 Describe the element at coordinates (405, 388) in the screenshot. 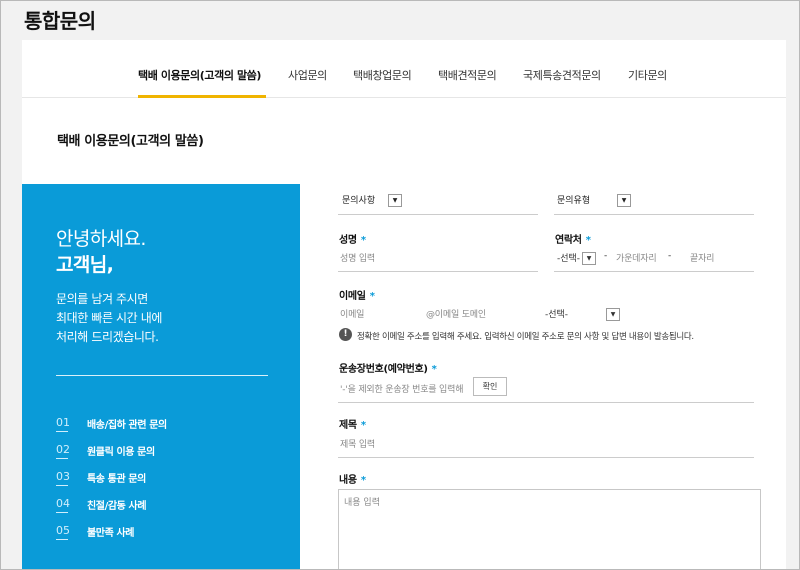

I see `tracking-number-input: '-'을 제외한 운송장 번호를 입력해` at that location.